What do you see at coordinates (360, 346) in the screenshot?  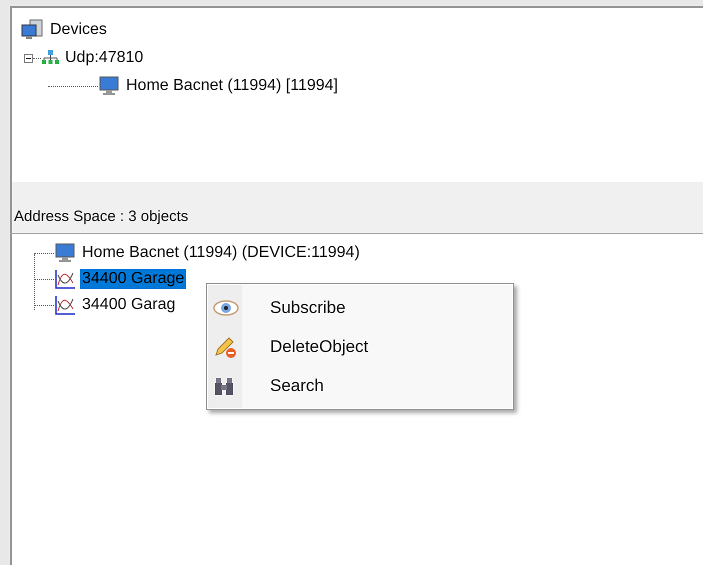 I see `menu-item: DeleteObject` at bounding box center [360, 346].